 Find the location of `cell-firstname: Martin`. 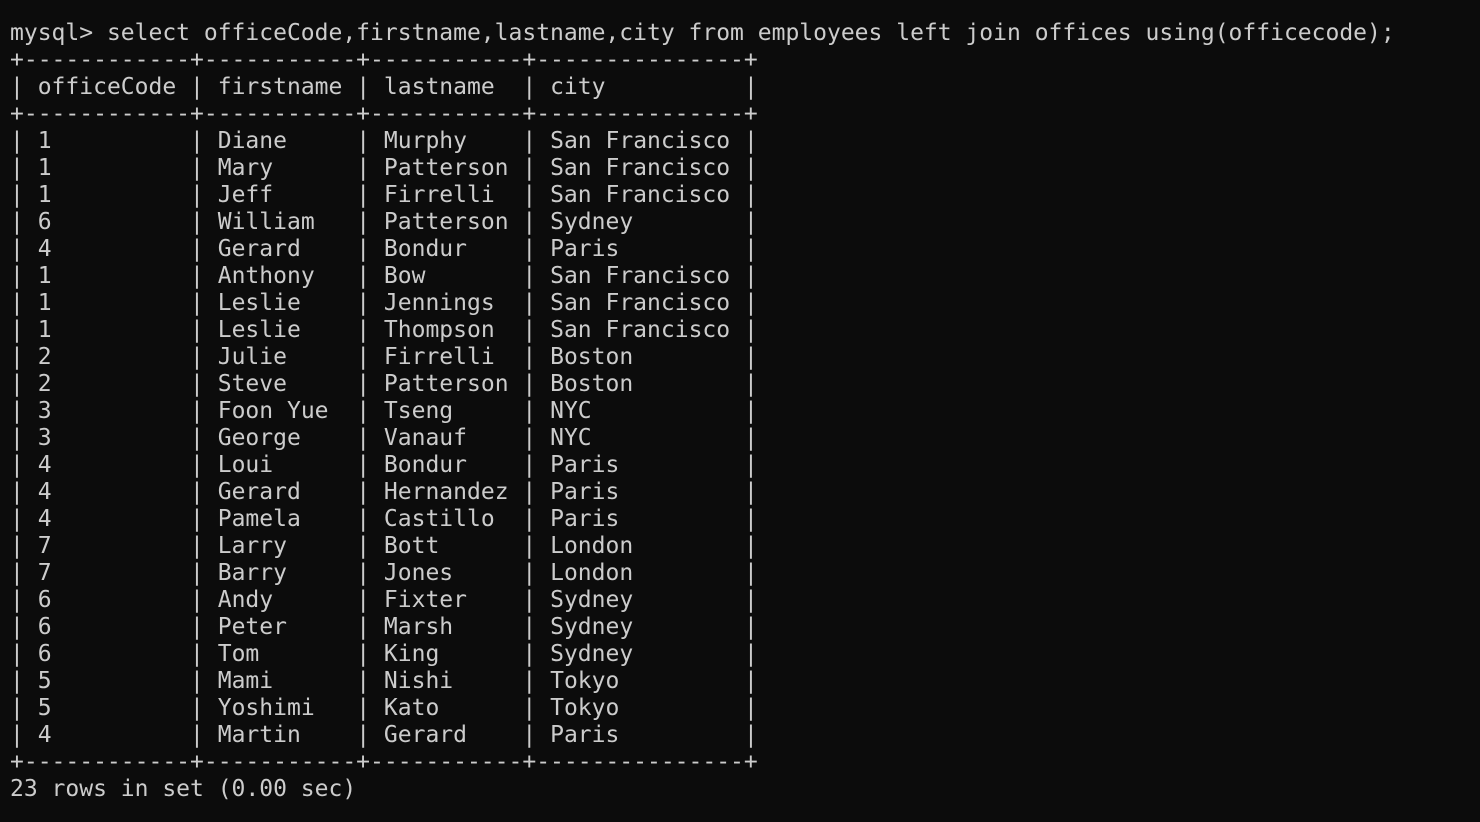

cell-firstname: Martin is located at coordinates (259, 735).